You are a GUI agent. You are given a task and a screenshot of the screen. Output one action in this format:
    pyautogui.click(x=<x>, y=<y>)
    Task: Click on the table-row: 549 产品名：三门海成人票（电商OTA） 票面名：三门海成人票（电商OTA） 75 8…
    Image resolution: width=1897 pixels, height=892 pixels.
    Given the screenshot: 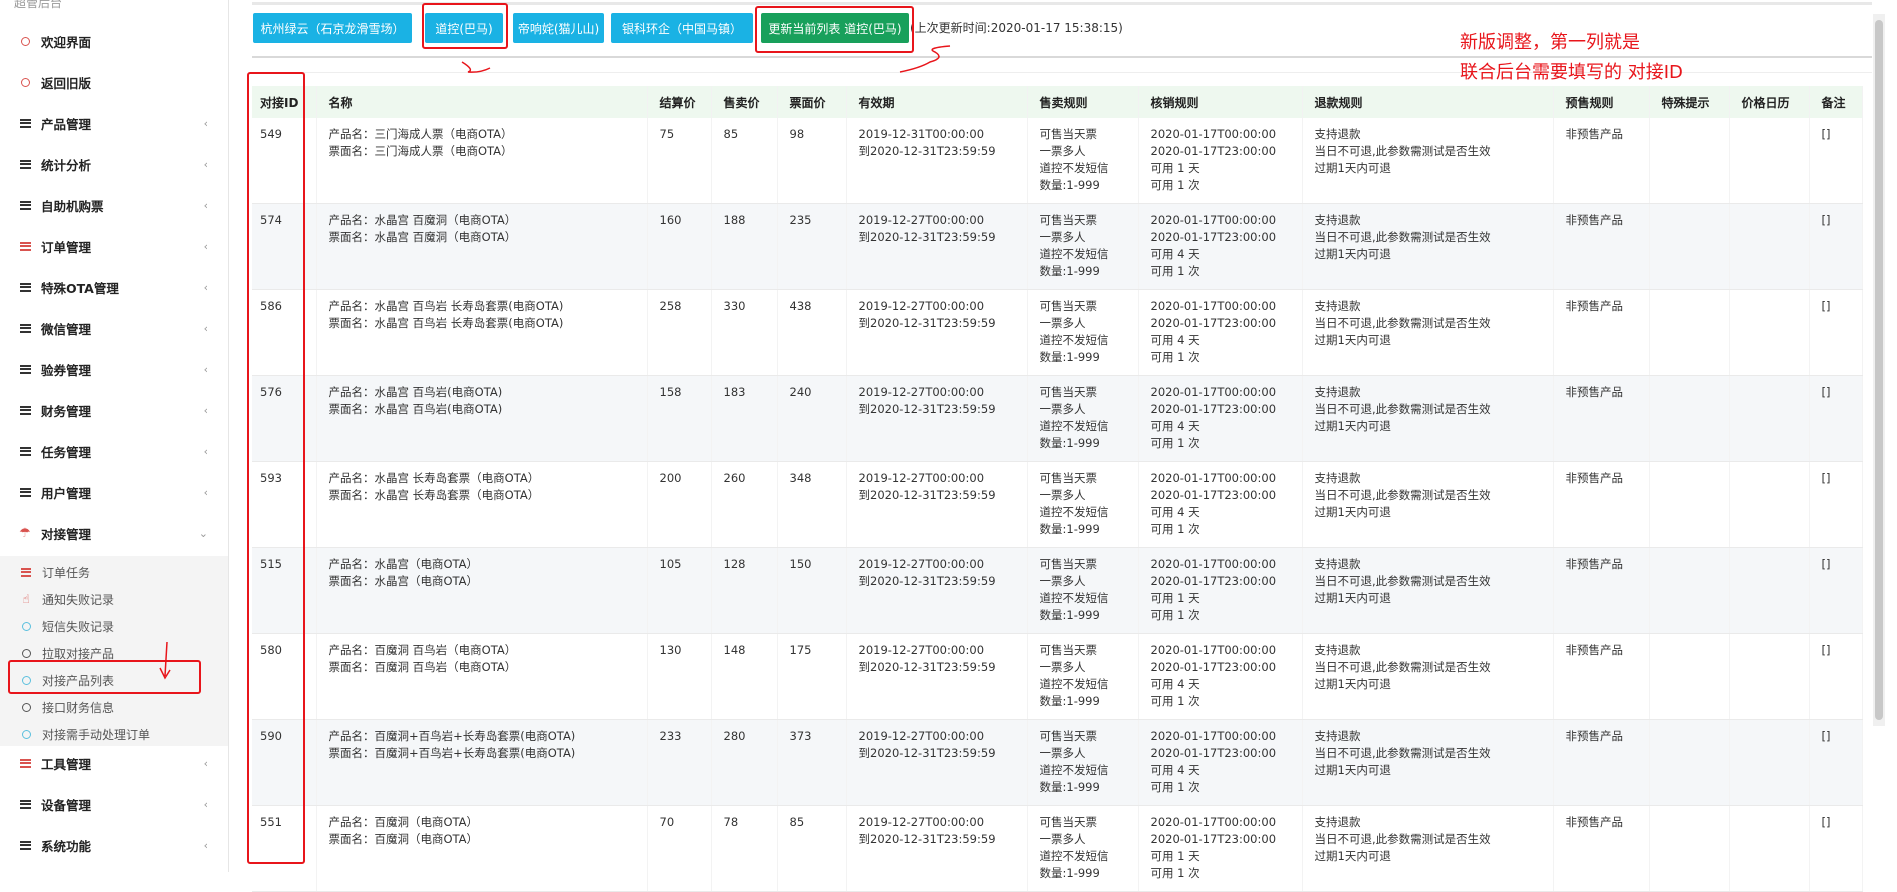 What is the action you would take?
    pyautogui.click(x=1057, y=161)
    